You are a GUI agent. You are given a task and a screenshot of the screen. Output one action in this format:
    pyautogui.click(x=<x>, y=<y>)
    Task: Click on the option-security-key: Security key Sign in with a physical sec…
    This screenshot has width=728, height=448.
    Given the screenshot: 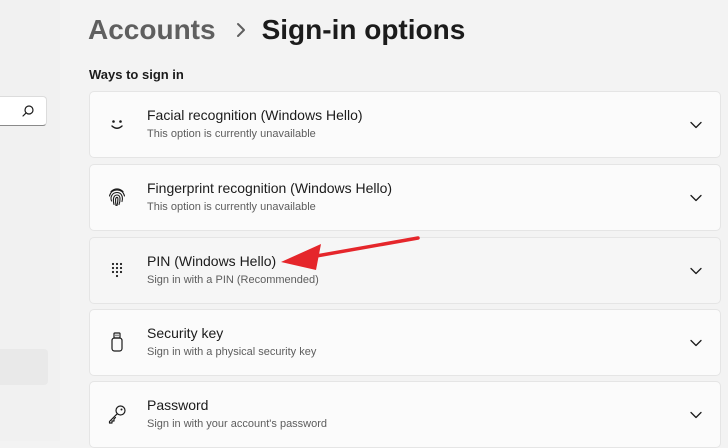 What is the action you would take?
    pyautogui.click(x=405, y=342)
    